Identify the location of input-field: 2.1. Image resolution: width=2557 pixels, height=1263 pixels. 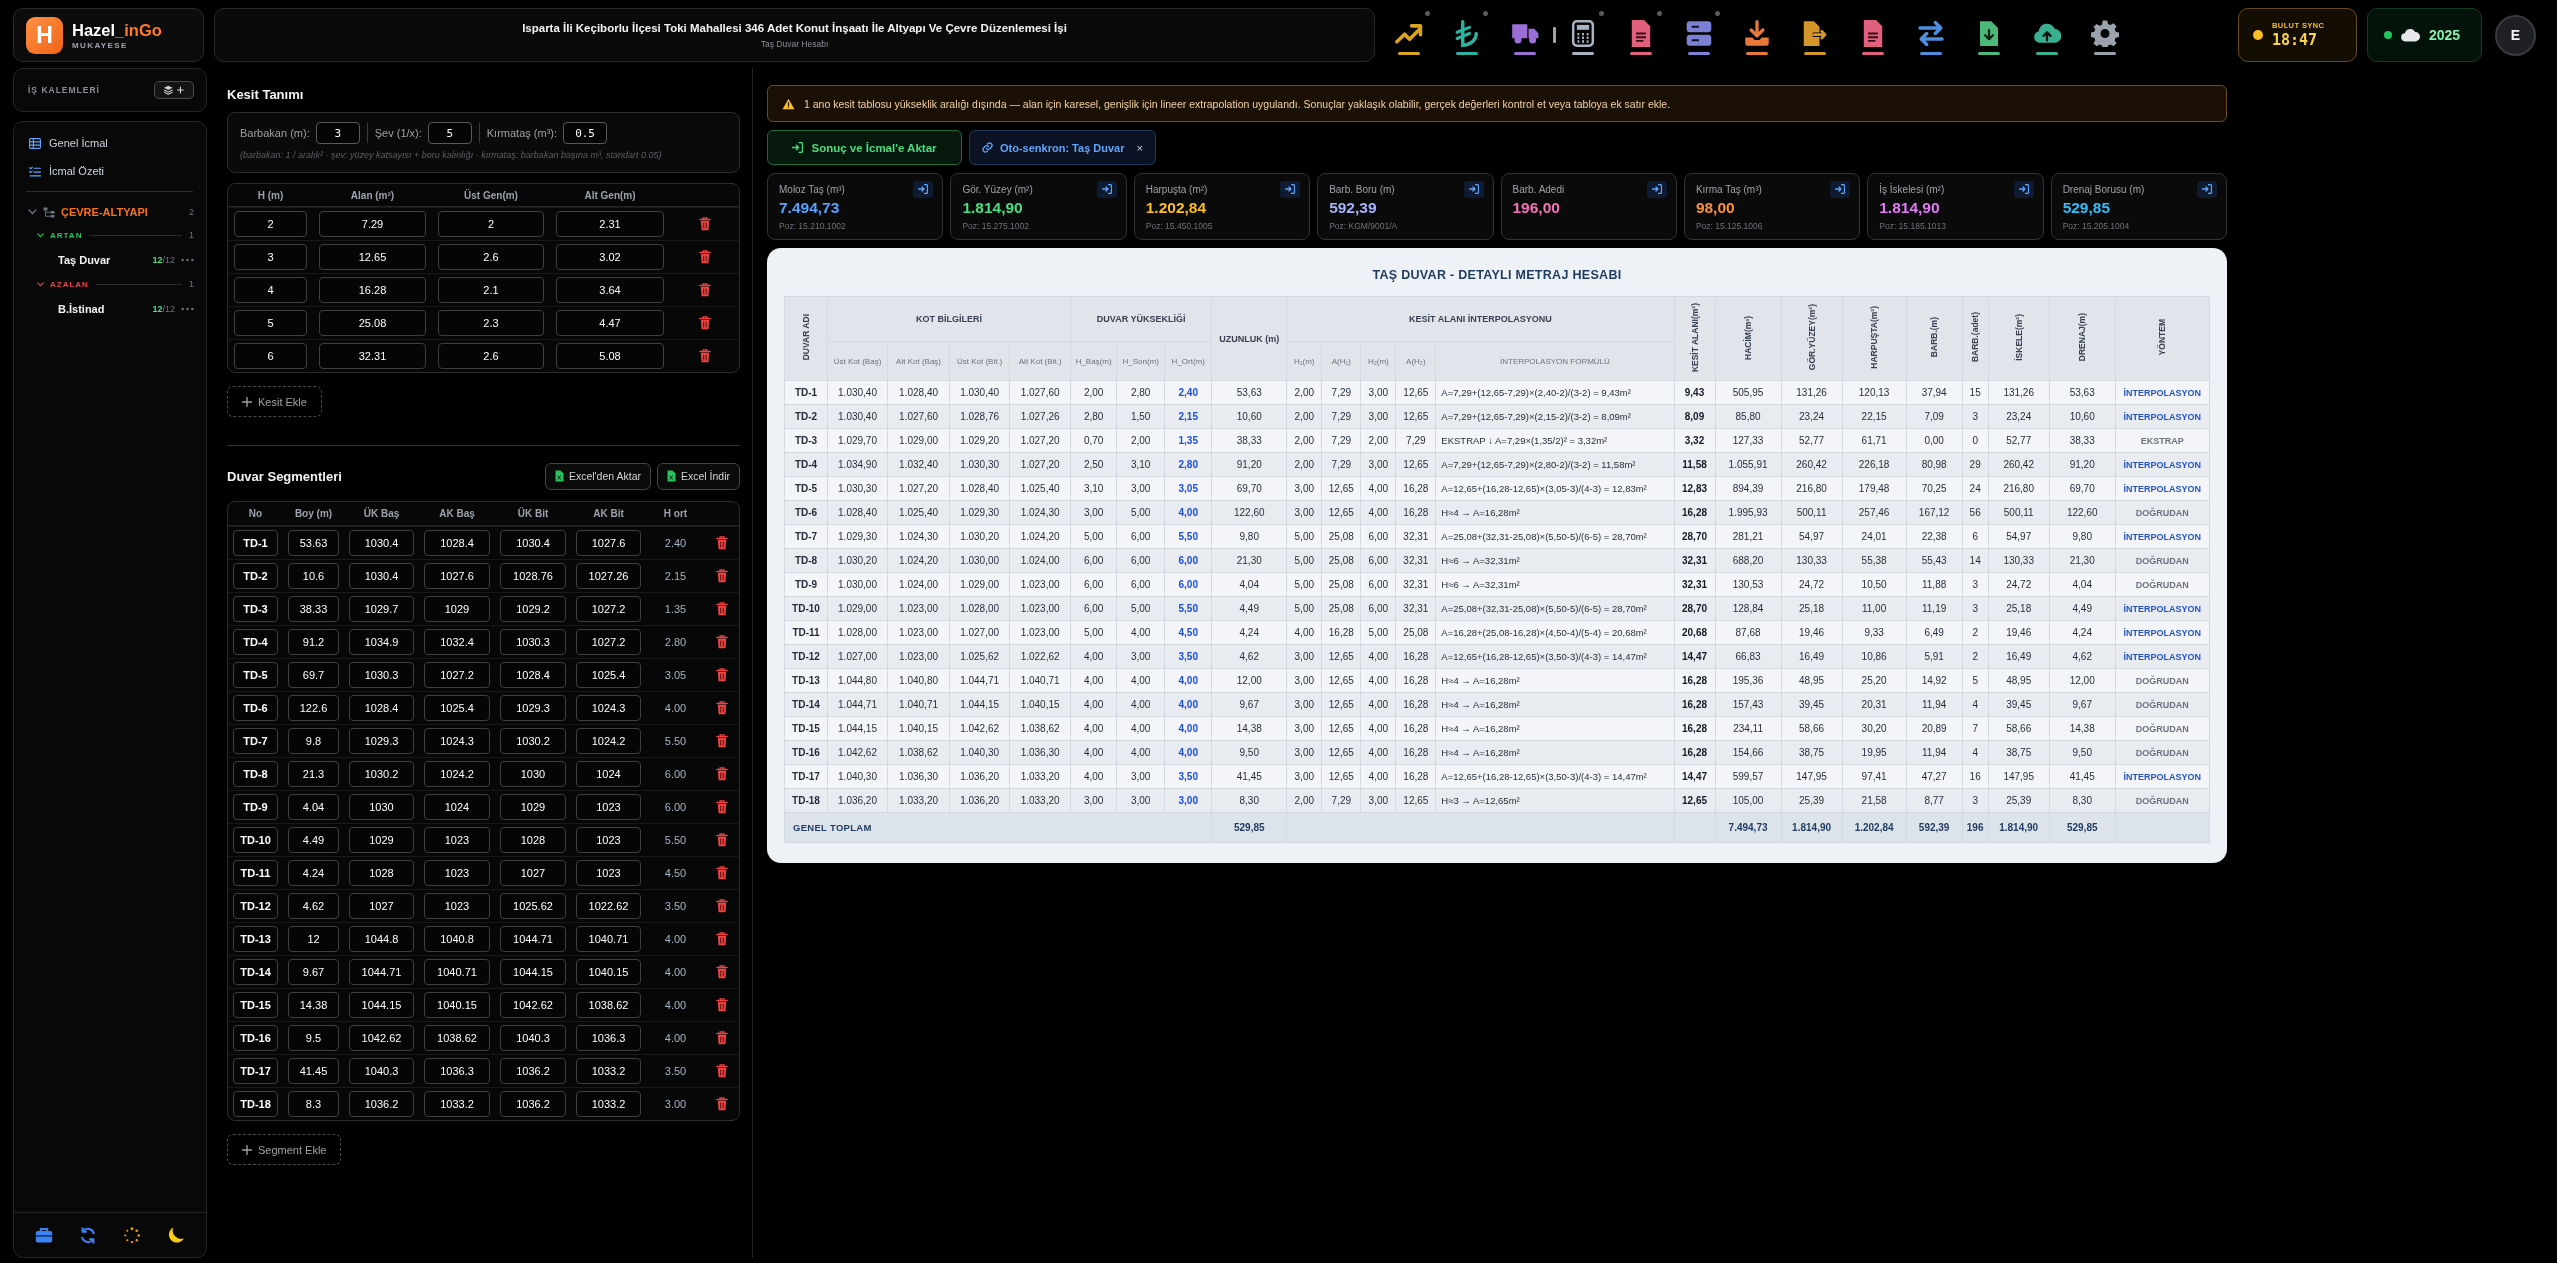
(491, 290).